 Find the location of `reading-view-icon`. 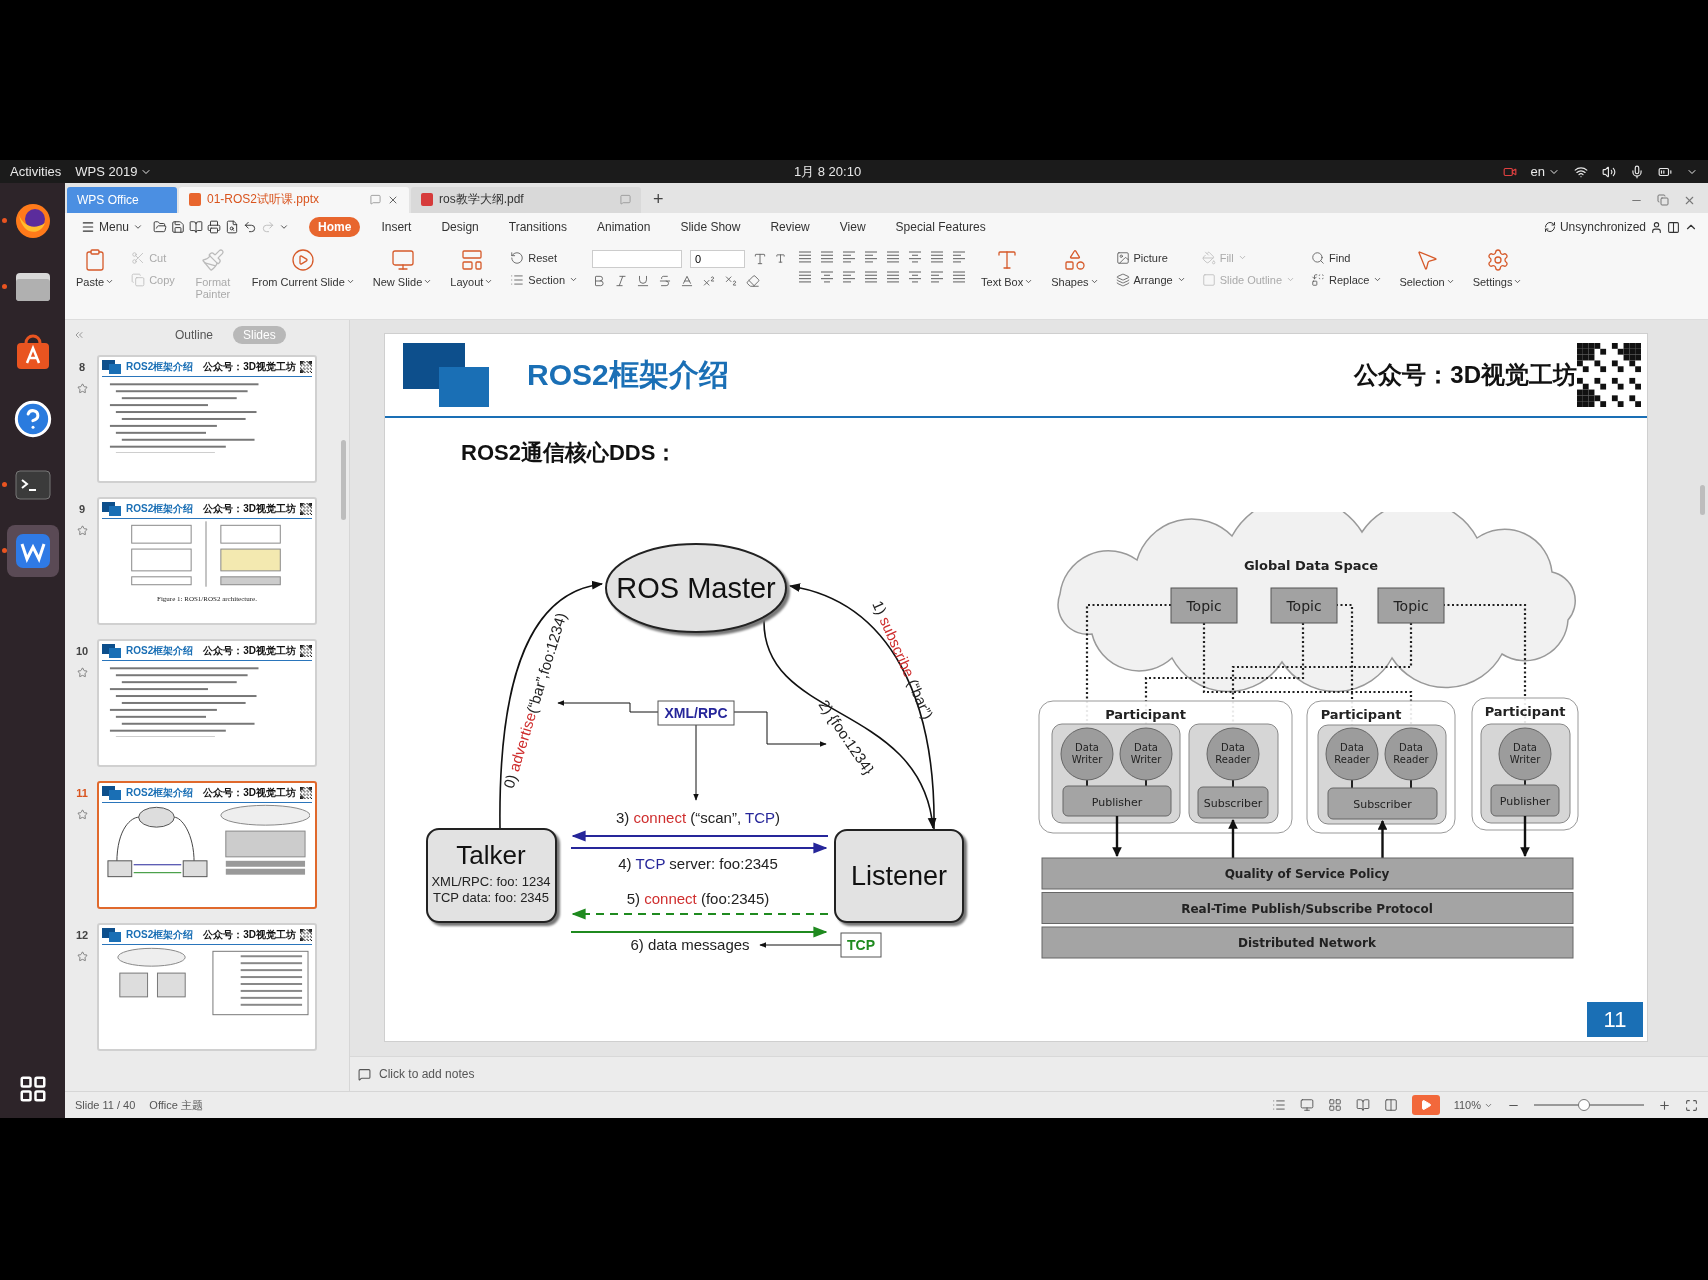

reading-view-icon is located at coordinates (1362, 1105).